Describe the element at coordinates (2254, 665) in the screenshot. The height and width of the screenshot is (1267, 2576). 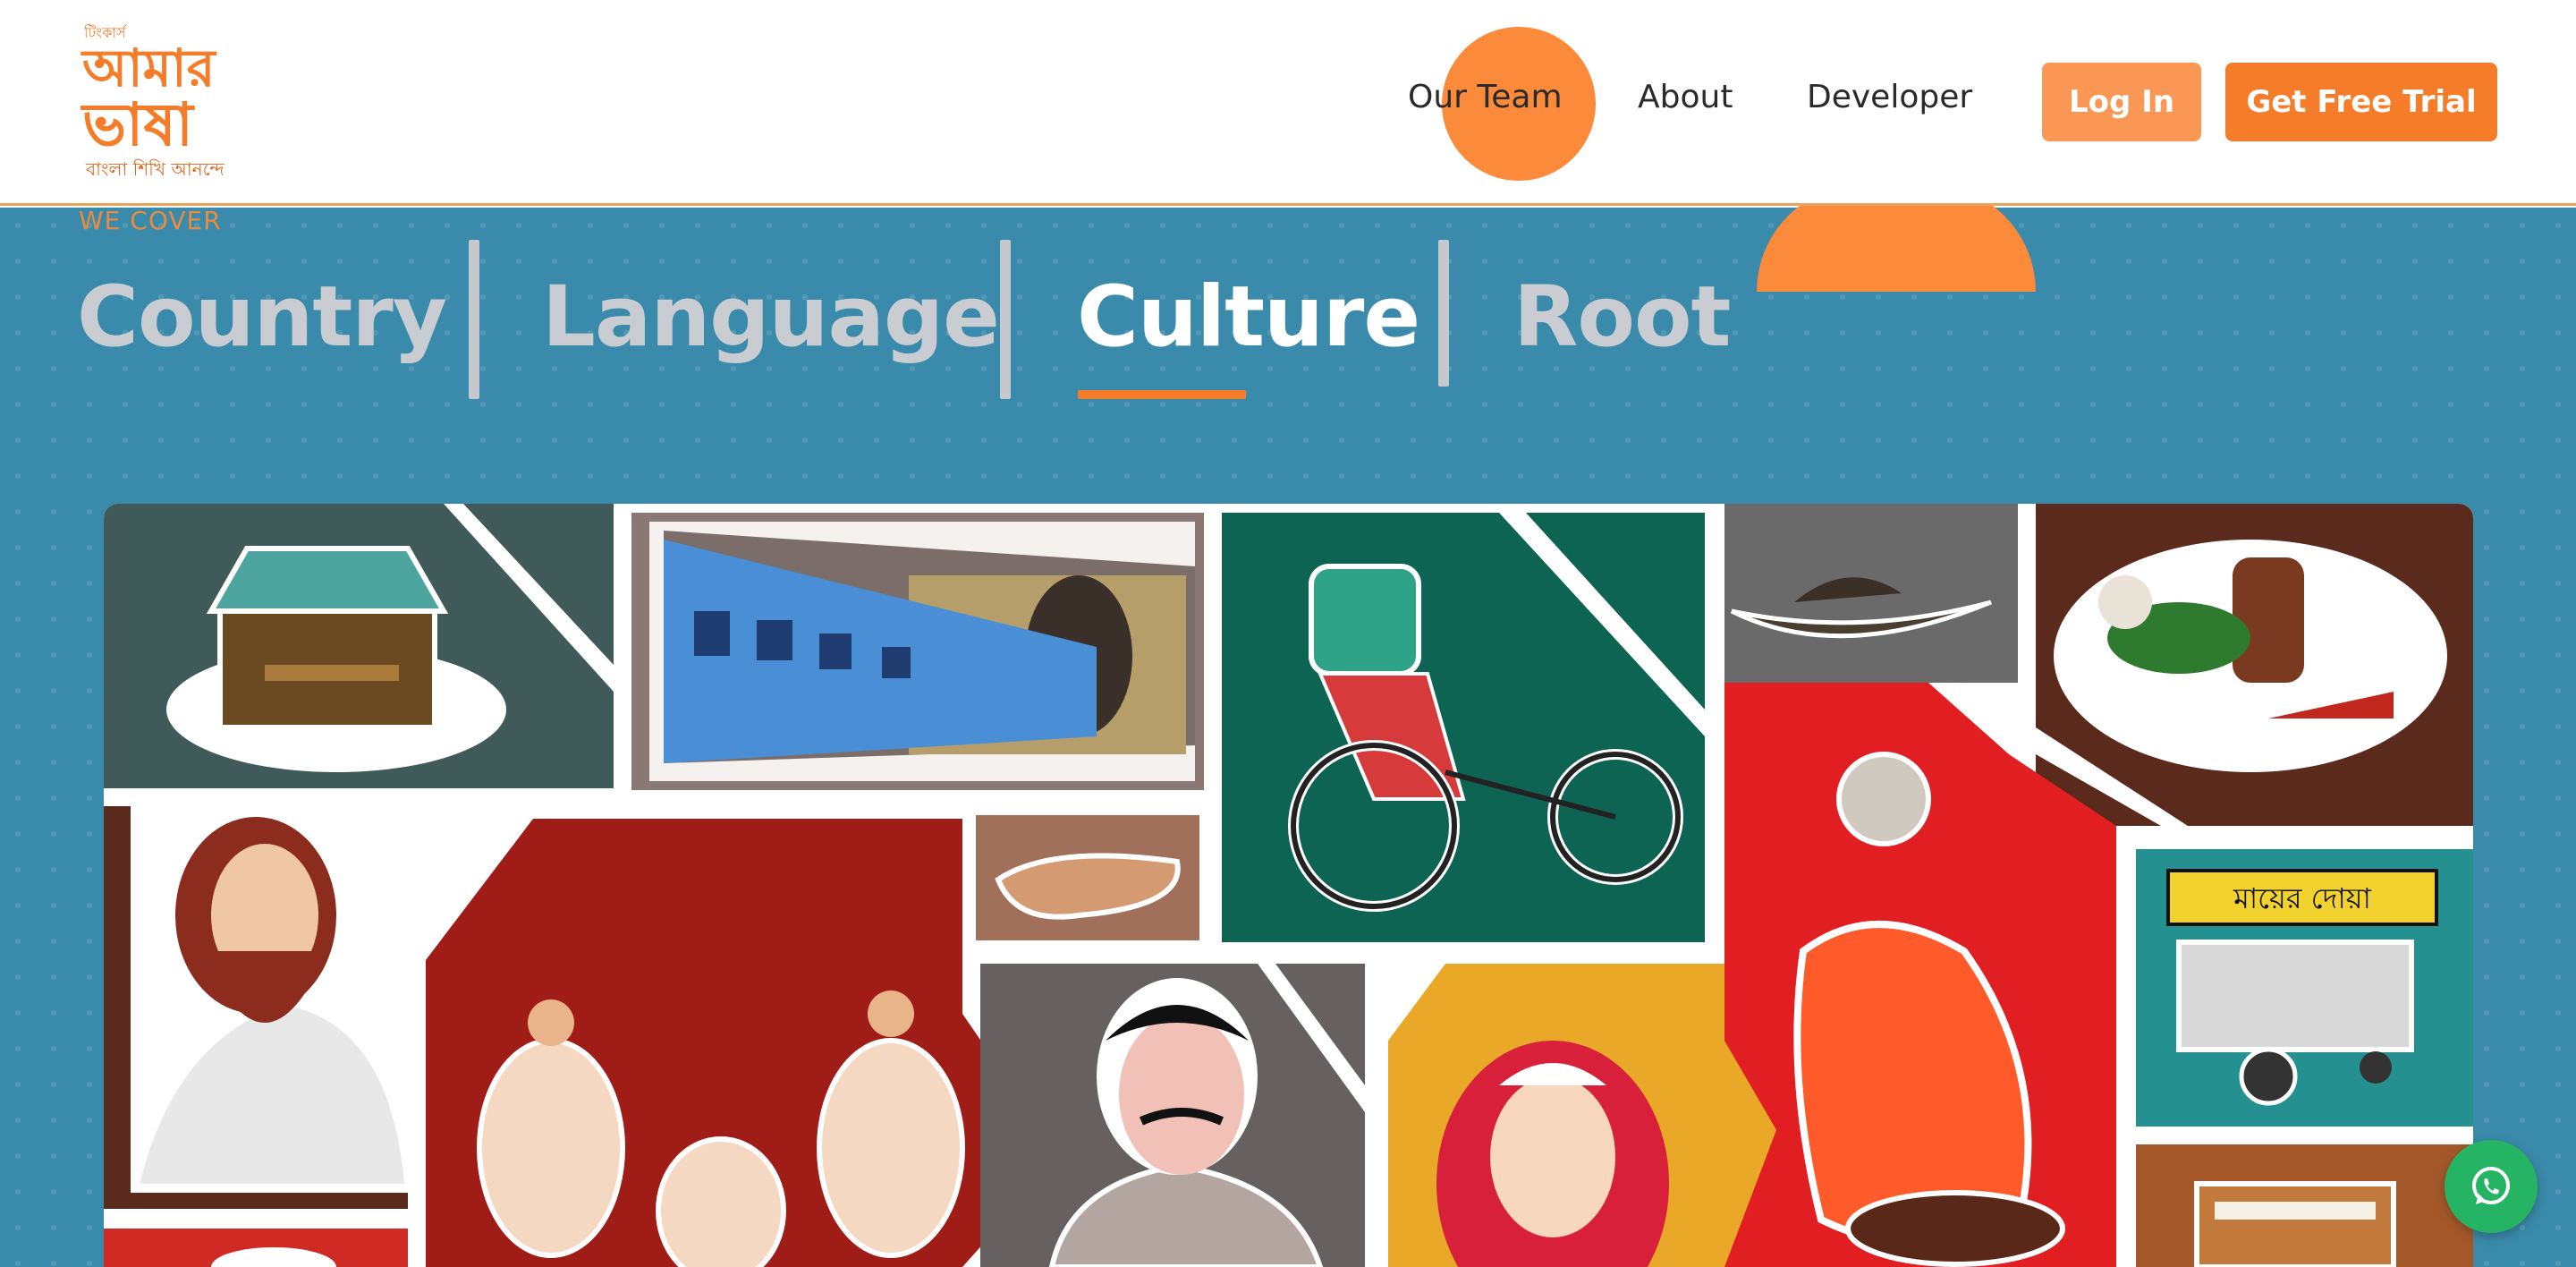
I see `collage-tile-spices` at that location.